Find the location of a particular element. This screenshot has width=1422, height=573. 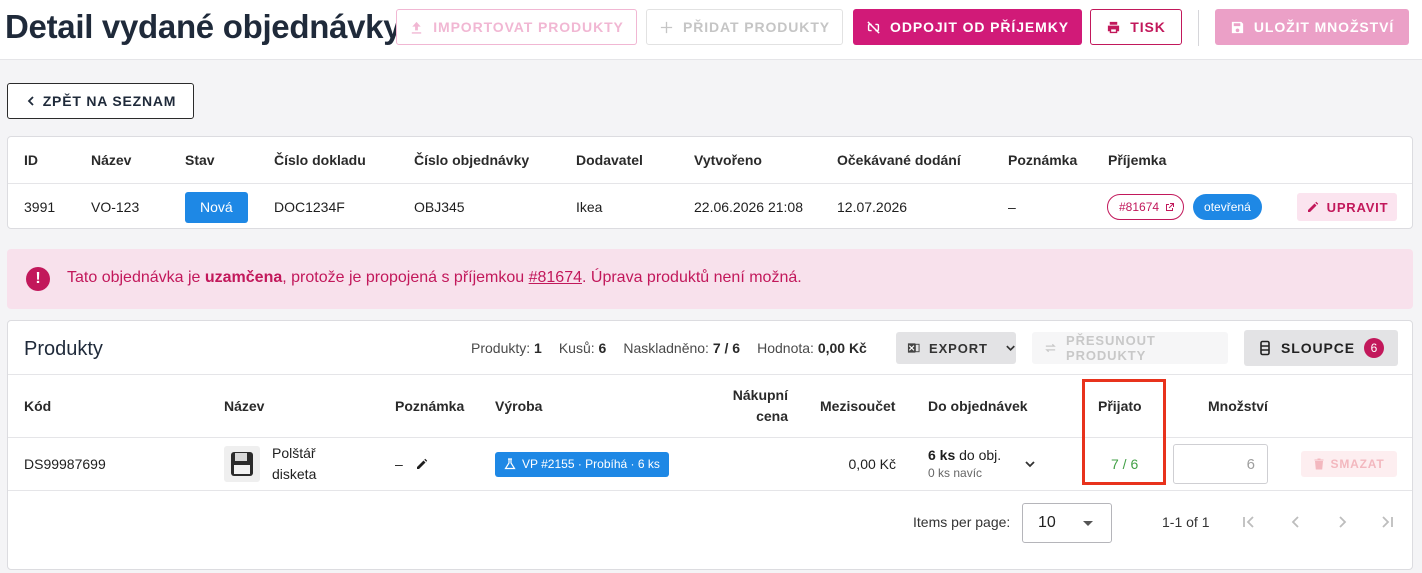

unlink-receipt-button: ODPOJIT OD PŘÍJEMKY is located at coordinates (967, 27).